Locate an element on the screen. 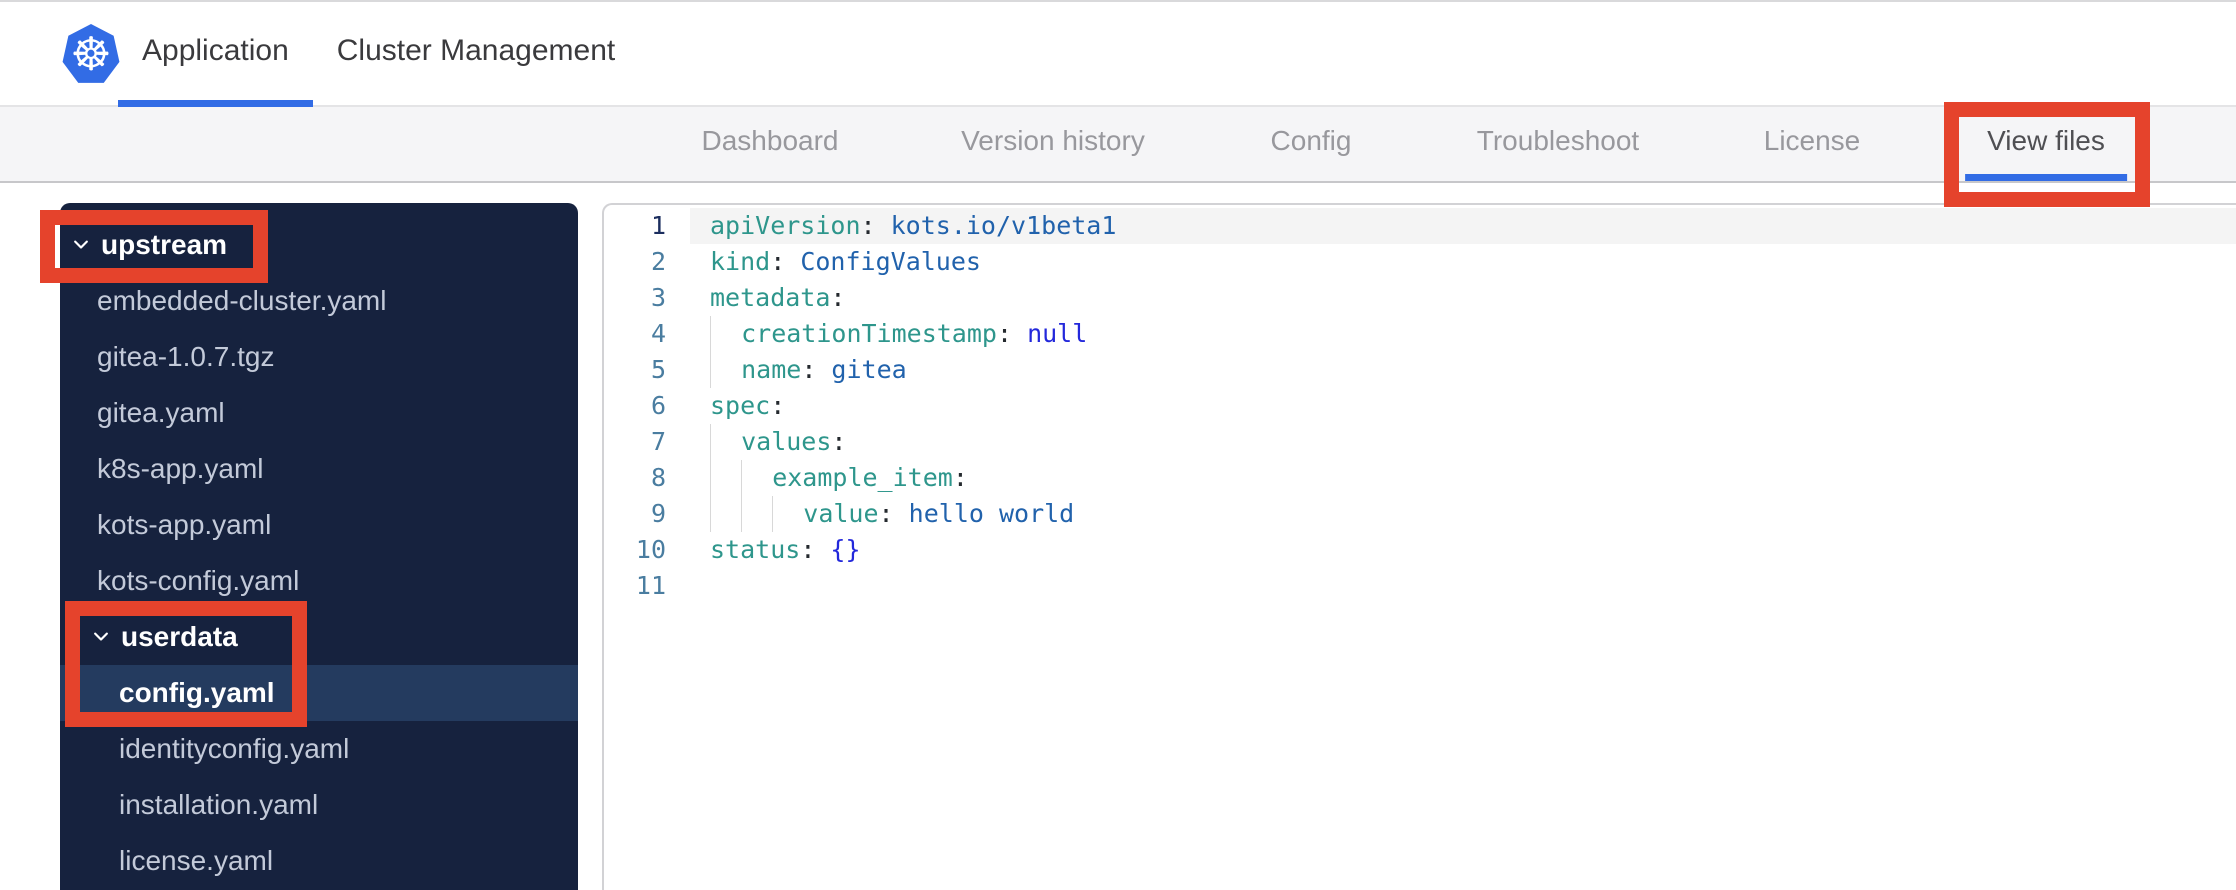  helm-wheel-glyph: ☸ is located at coordinates (91, 54).